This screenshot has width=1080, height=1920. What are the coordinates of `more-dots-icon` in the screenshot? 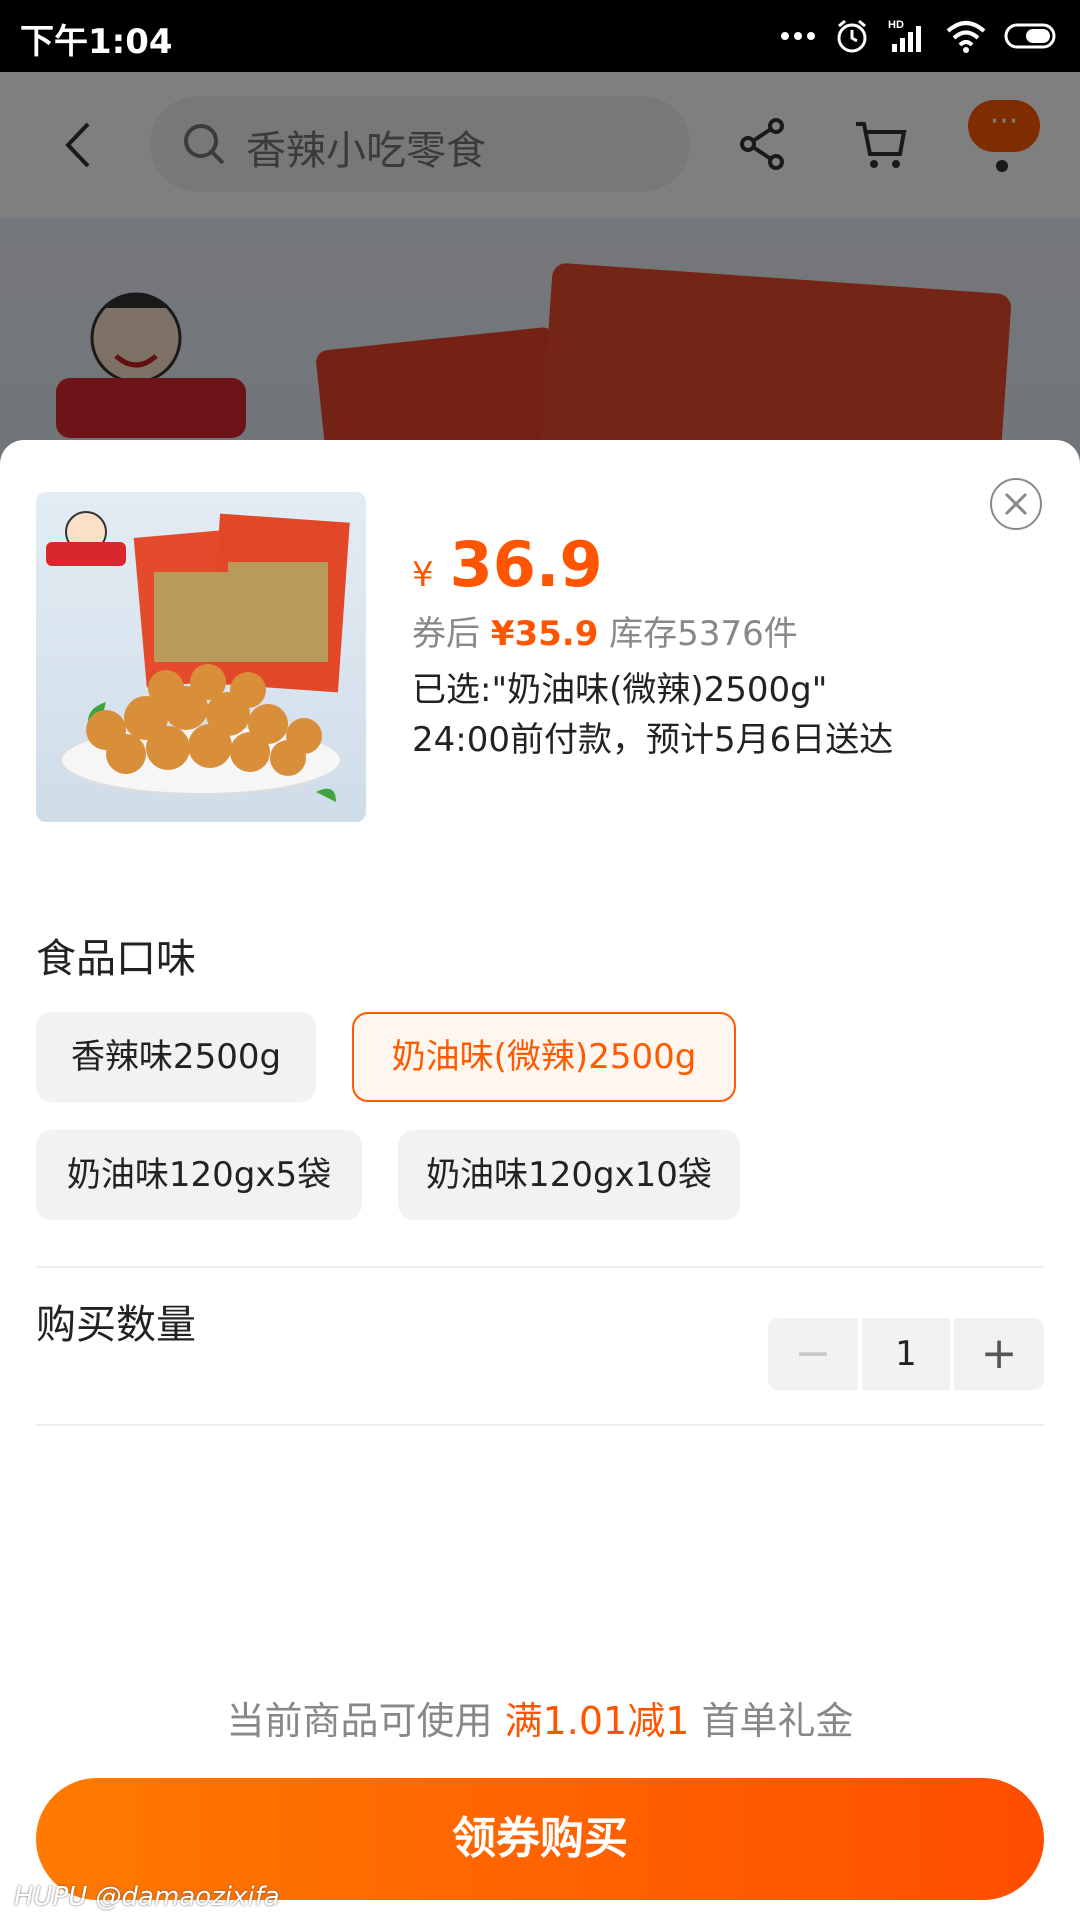 It's located at (798, 36).